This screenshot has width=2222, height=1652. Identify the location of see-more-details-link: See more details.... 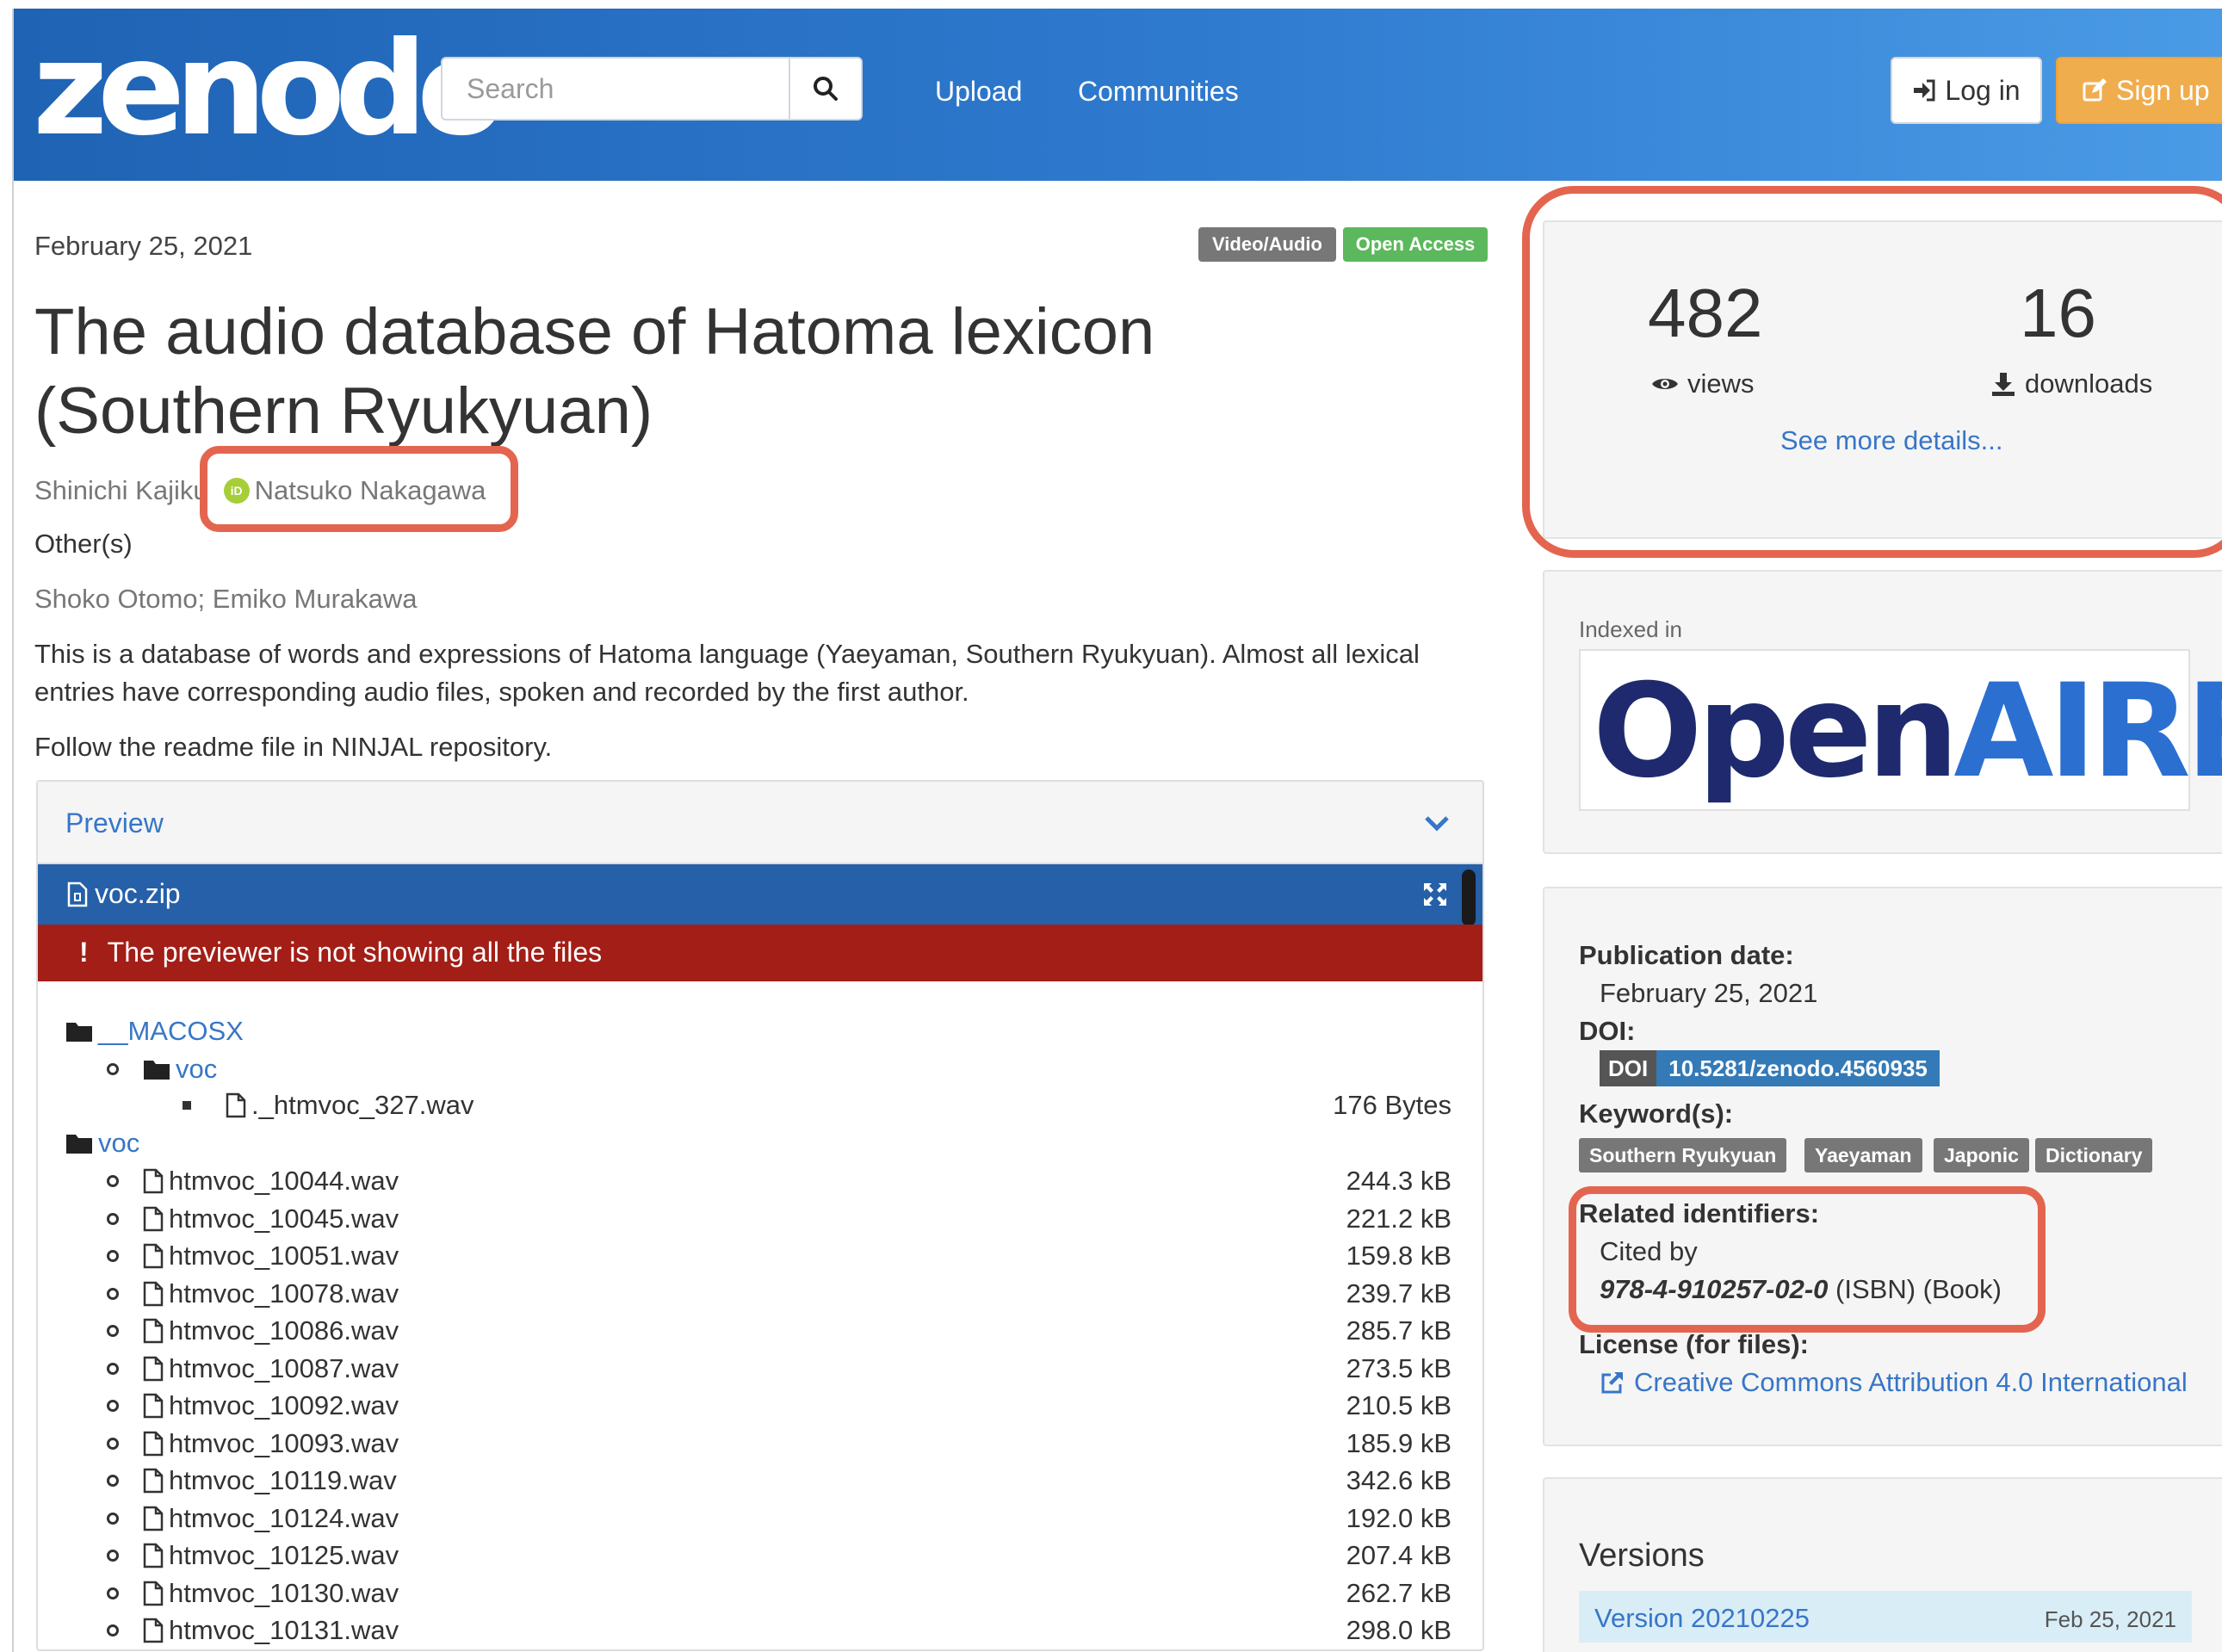
(1891, 441).